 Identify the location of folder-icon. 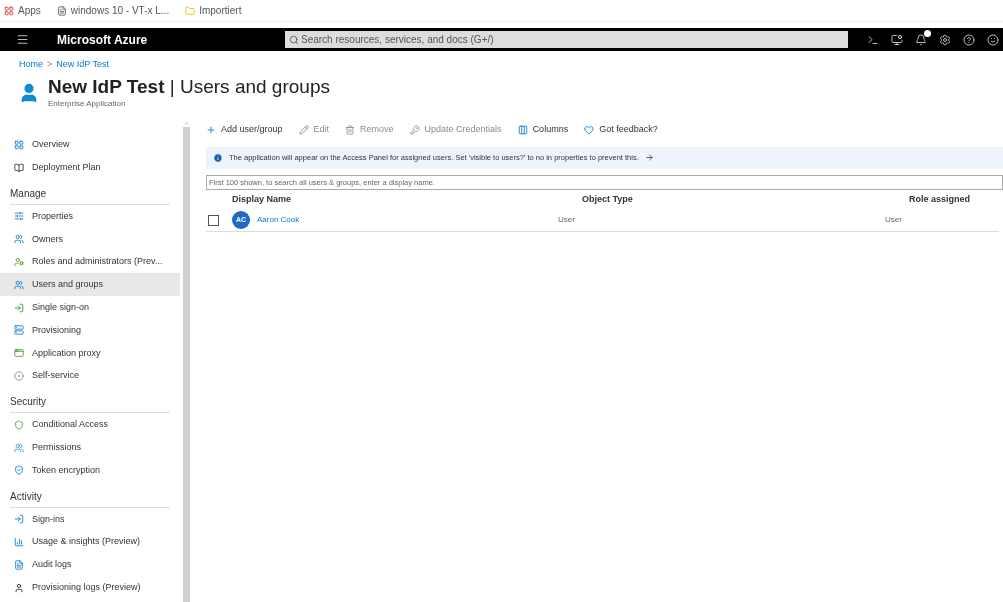
(190, 10).